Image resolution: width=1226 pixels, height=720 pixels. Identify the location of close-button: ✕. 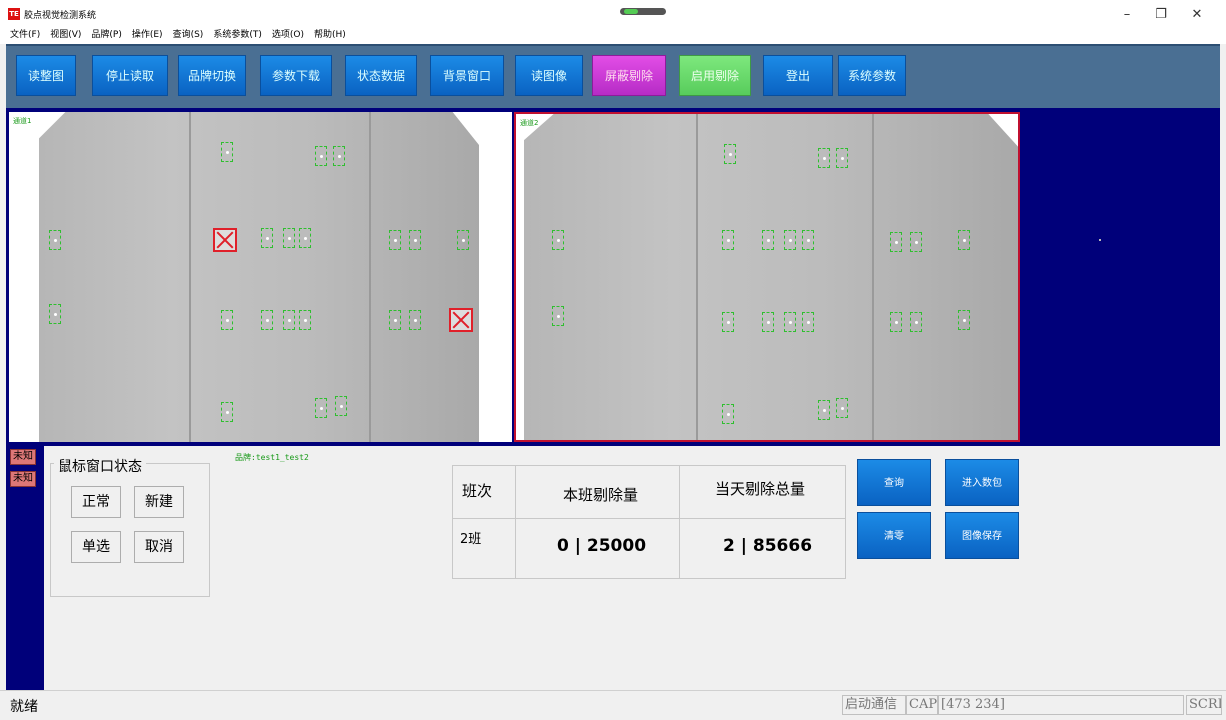
(1197, 15).